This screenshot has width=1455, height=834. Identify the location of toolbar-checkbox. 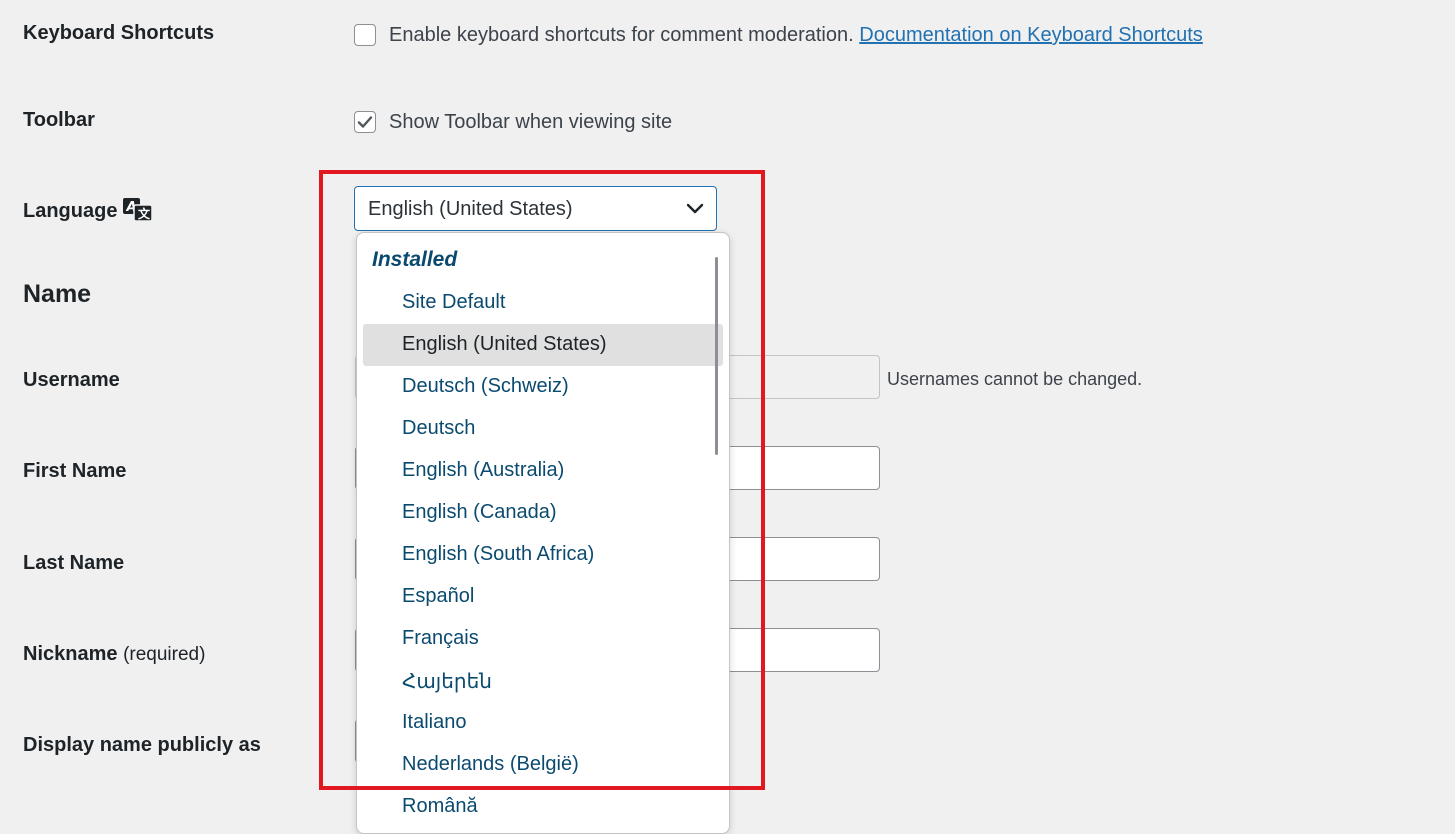
(365, 122).